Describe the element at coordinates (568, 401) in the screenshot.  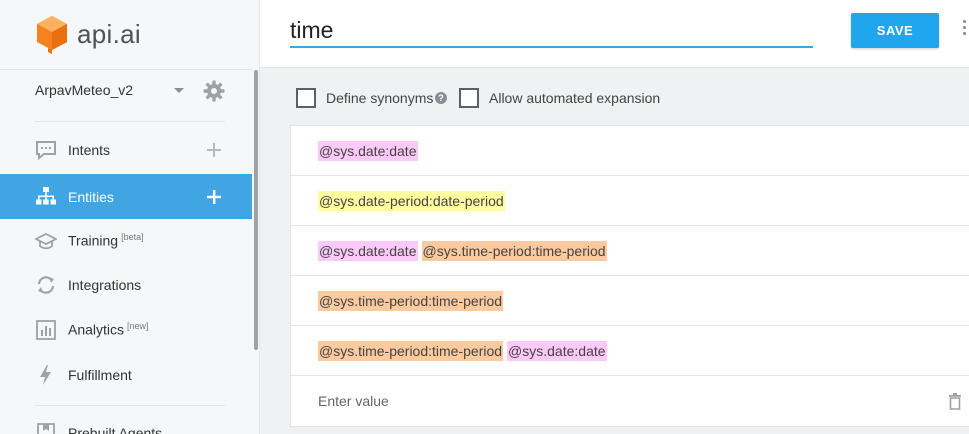
I see `enter-value-input` at that location.